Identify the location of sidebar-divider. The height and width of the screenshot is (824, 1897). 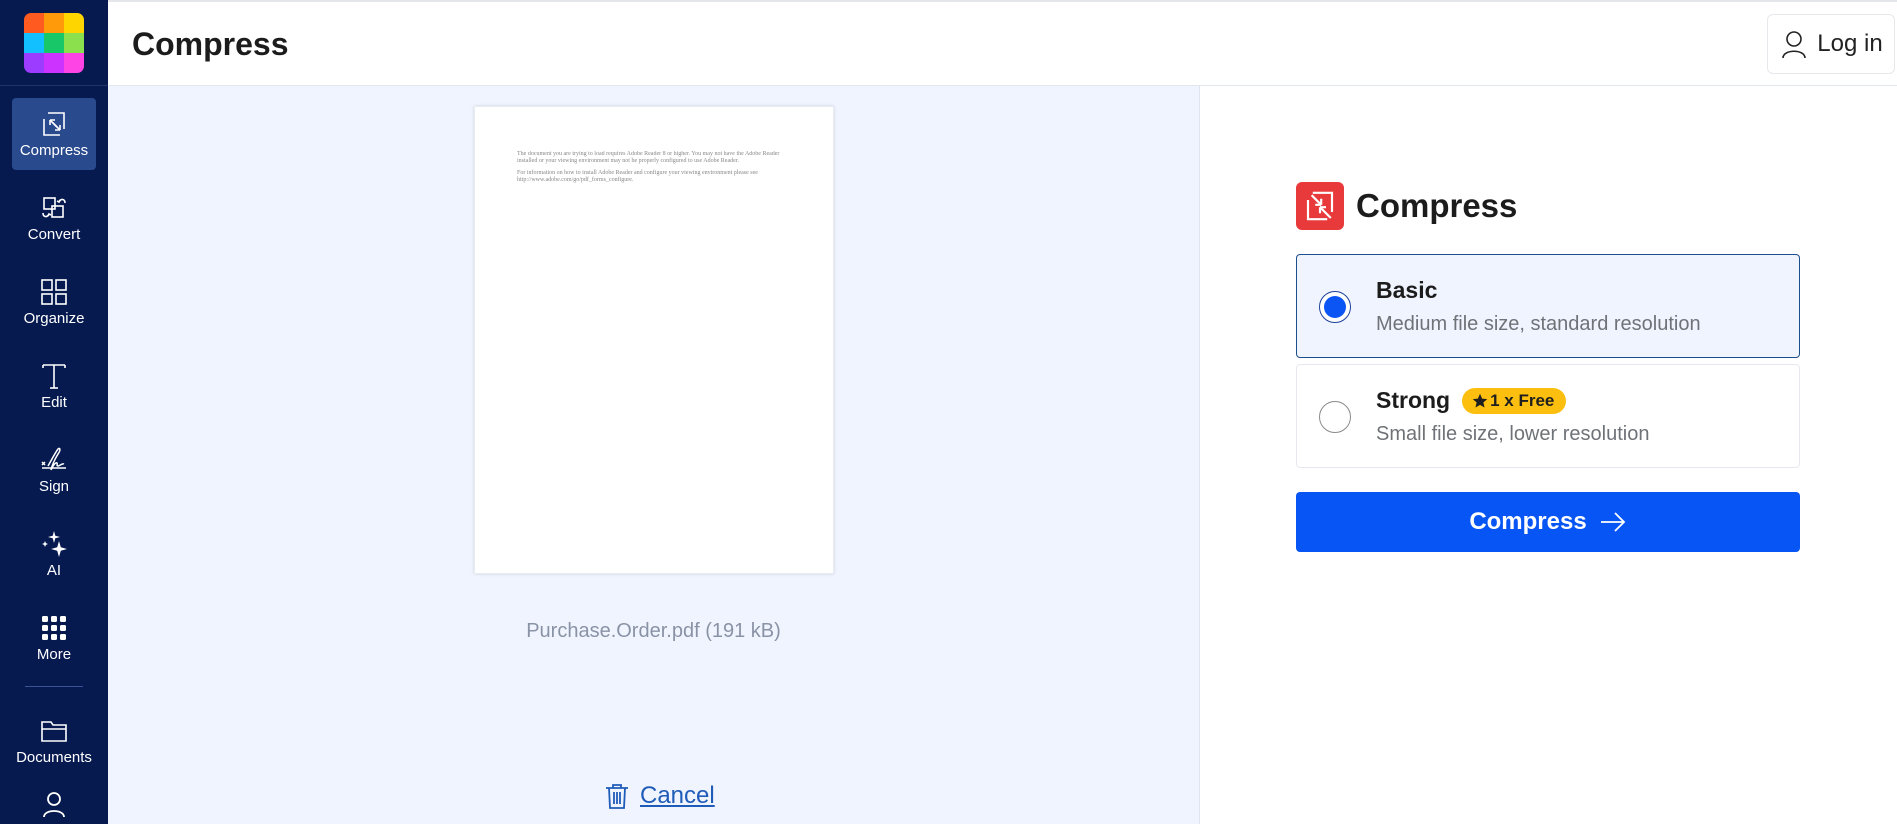
(54, 686).